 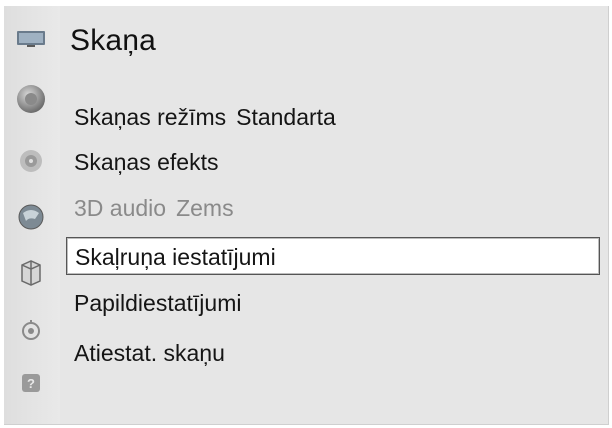 What do you see at coordinates (31, 273) in the screenshot?
I see `system-icon` at bounding box center [31, 273].